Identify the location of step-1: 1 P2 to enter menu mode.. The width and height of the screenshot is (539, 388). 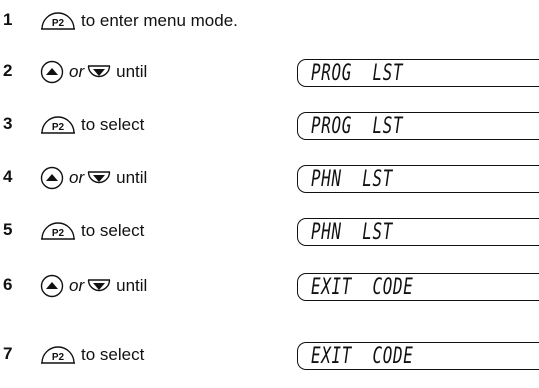
(269, 22).